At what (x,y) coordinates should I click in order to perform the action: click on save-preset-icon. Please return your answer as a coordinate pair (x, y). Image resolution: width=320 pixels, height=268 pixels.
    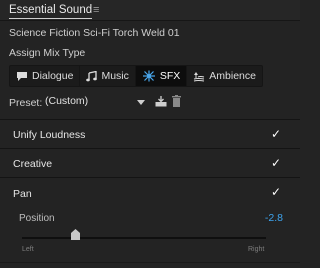
    Looking at the image, I should click on (161, 101).